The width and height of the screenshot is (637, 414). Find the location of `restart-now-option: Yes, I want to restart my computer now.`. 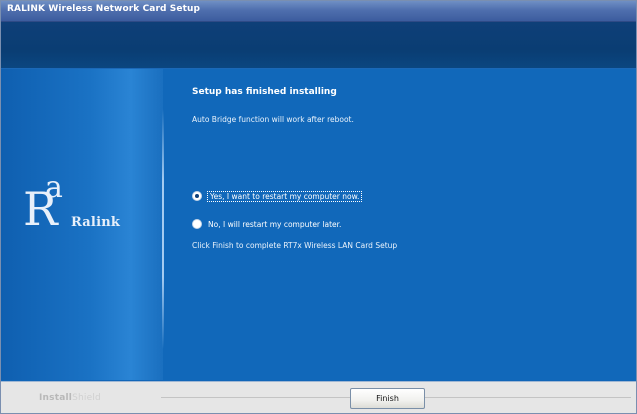

restart-now-option: Yes, I want to restart my computer now. is located at coordinates (277, 196).